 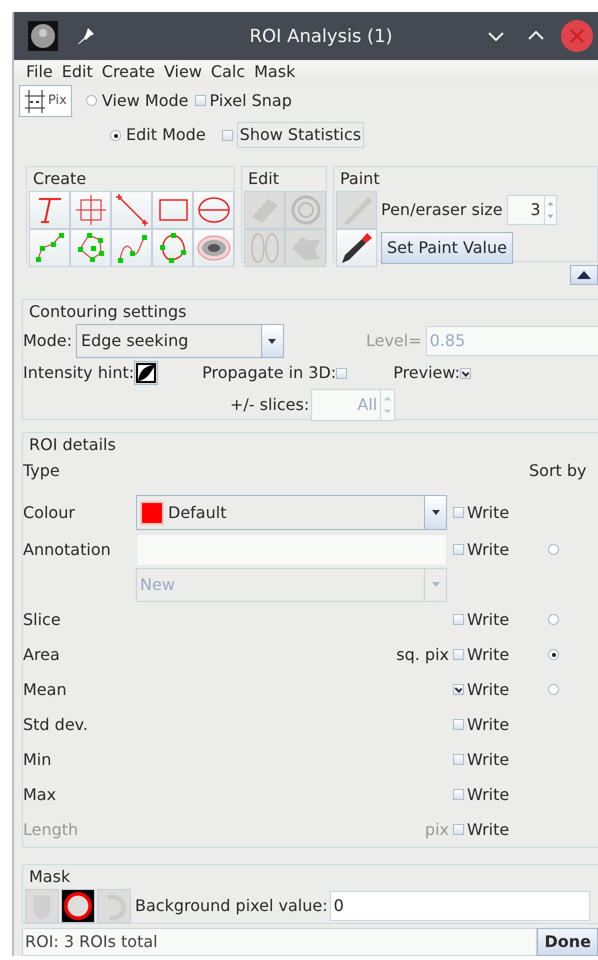 I want to click on menu-item: Mask, so click(x=275, y=72).